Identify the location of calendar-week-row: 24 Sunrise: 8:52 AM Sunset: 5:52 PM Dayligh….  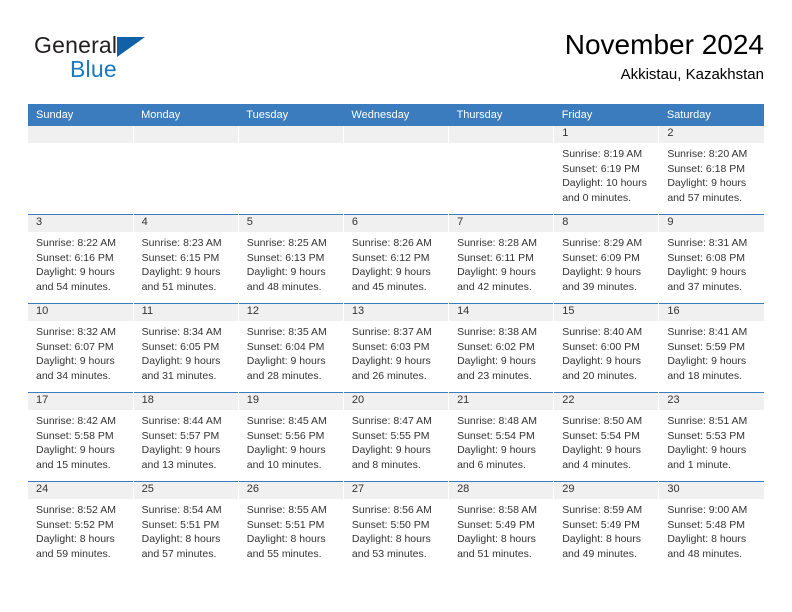
(396, 525).